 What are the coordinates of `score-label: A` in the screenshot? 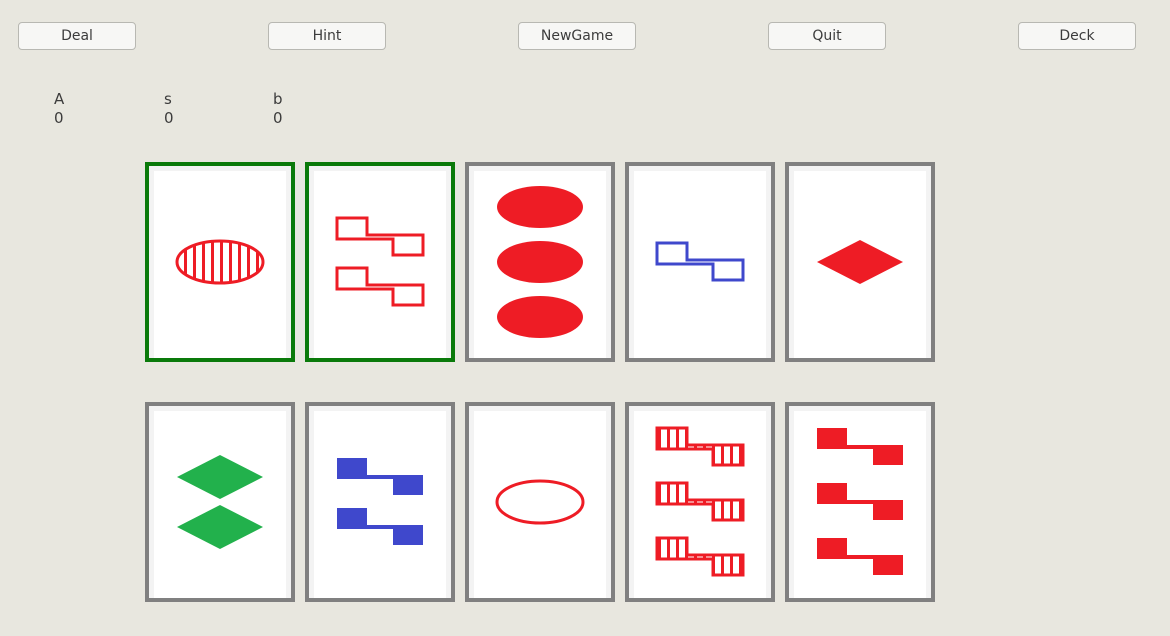 It's located at (59, 99).